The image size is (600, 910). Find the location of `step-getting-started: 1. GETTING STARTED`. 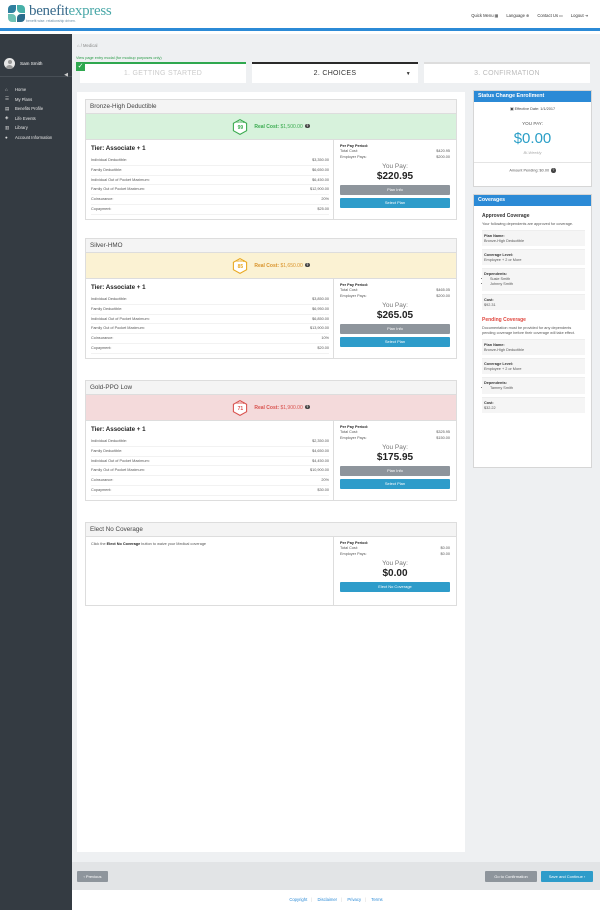

step-getting-started: 1. GETTING STARTED is located at coordinates (163, 72).